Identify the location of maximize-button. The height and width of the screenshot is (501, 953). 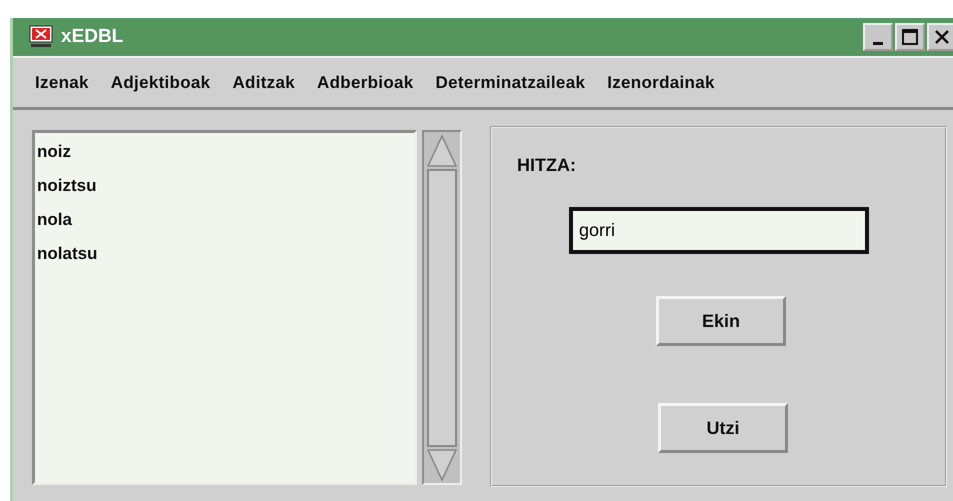
(910, 37).